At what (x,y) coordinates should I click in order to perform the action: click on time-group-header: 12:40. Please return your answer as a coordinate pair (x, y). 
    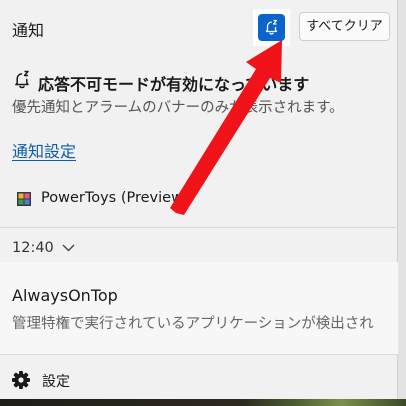
    Looking at the image, I should click on (43, 248).